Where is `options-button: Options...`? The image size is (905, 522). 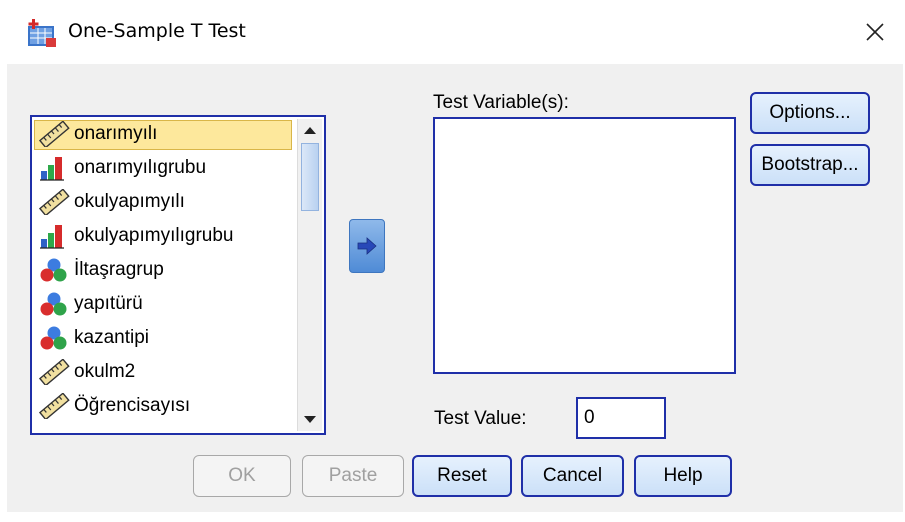
options-button: Options... is located at coordinates (810, 113).